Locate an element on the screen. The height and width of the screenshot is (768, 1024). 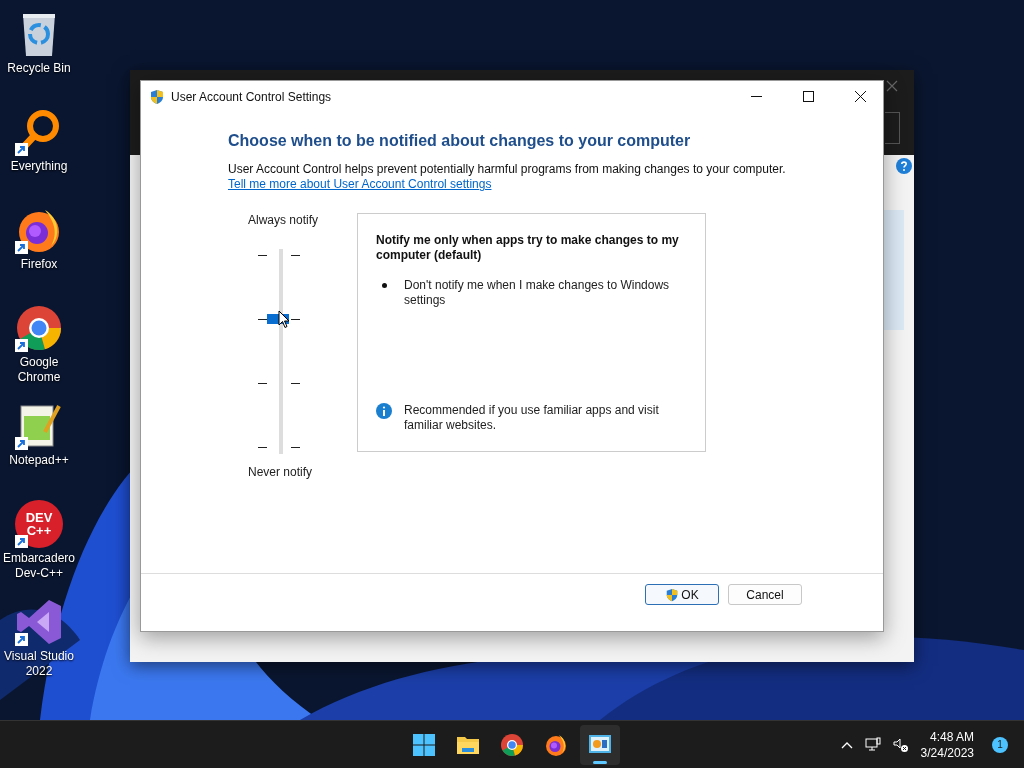
clock-time: 4:48 AM is located at coordinates (951, 736).